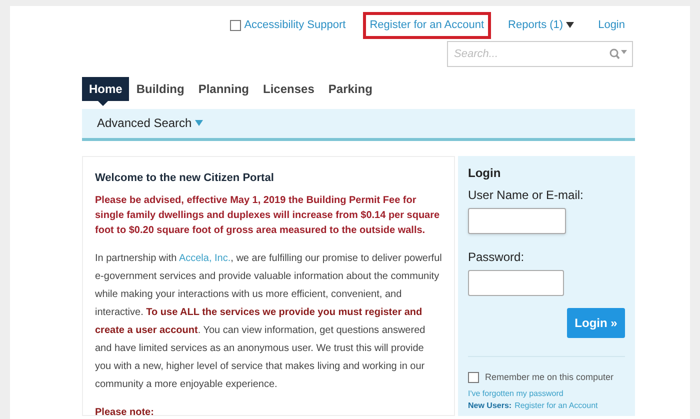 The width and height of the screenshot is (700, 419). Describe the element at coordinates (427, 25) in the screenshot. I see `top-link: Register for an Account` at that location.